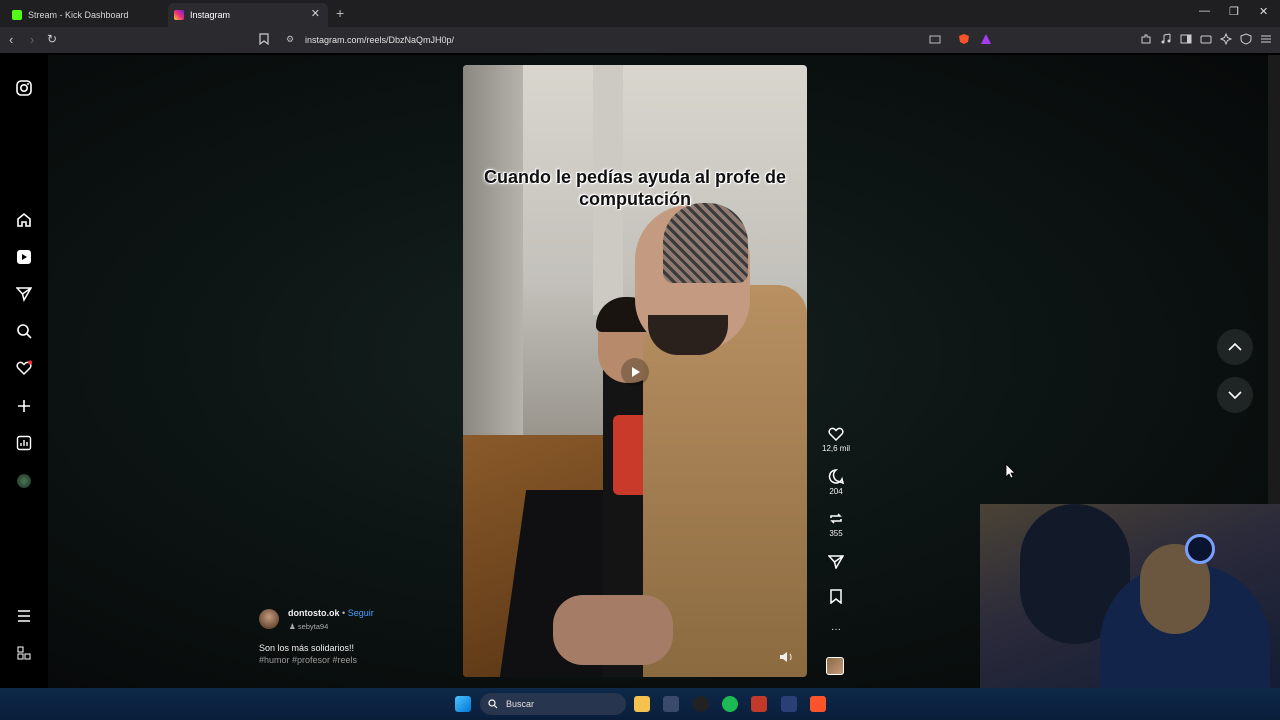 This screenshot has width=1280, height=720. I want to click on author-avatar, so click(269, 619).